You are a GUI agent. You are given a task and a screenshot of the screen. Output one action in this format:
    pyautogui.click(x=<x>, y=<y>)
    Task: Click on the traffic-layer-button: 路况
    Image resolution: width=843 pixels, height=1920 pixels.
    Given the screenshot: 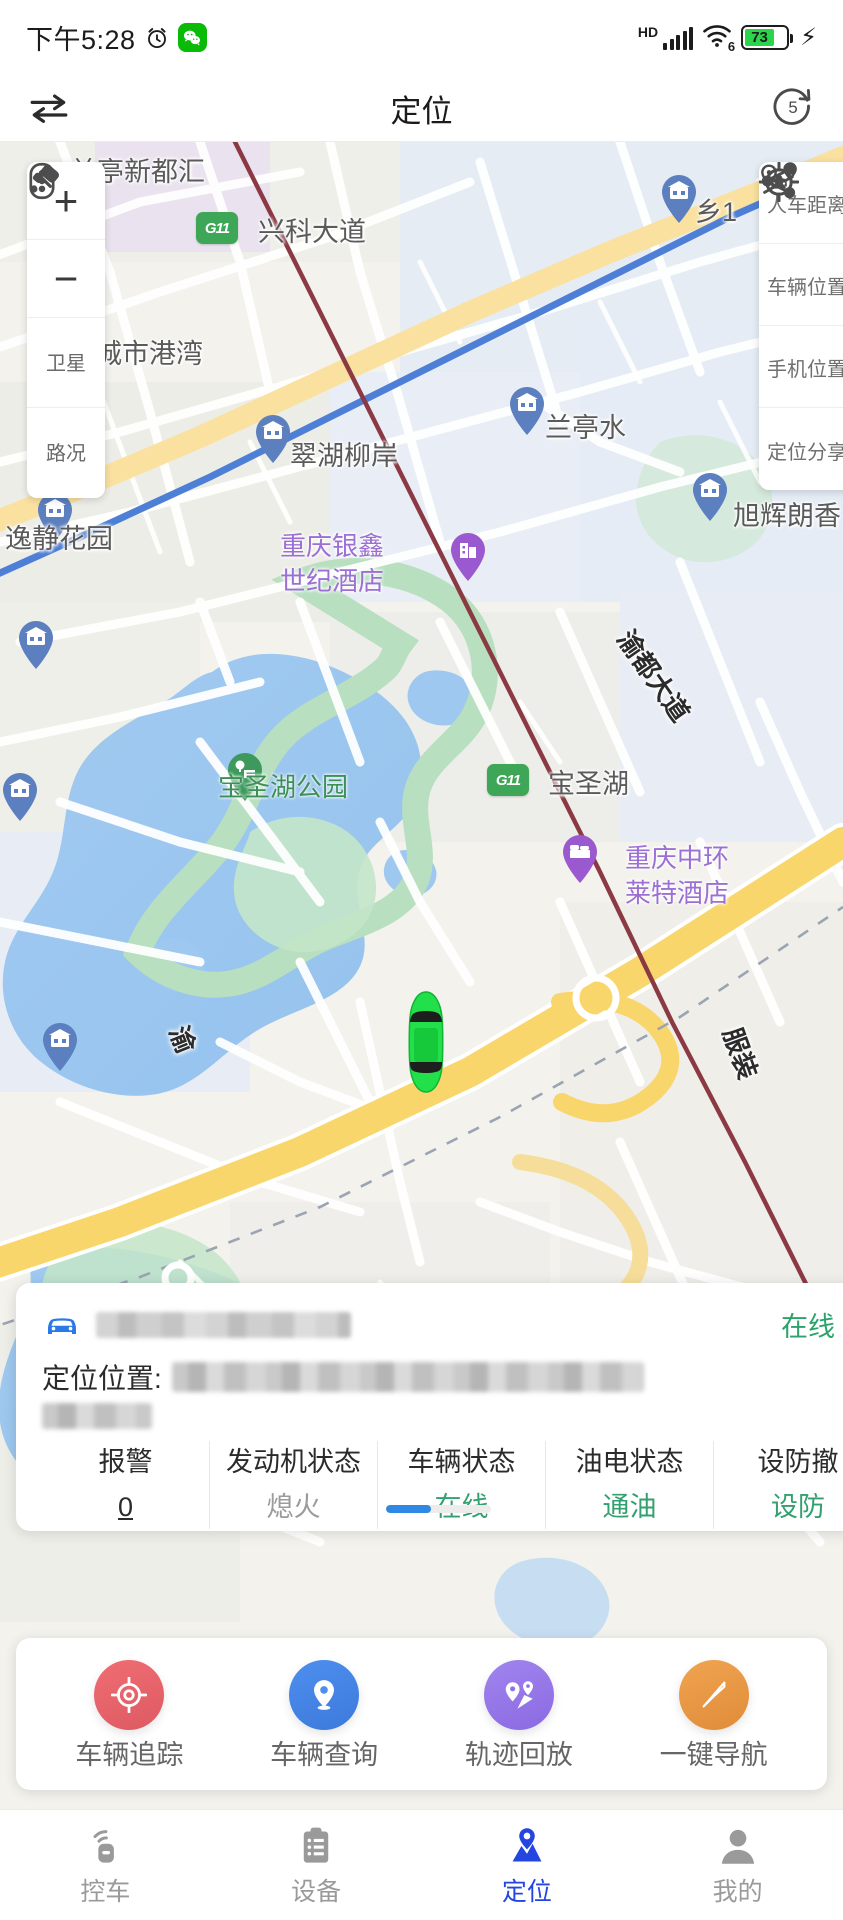 What is the action you would take?
    pyautogui.click(x=66, y=330)
    